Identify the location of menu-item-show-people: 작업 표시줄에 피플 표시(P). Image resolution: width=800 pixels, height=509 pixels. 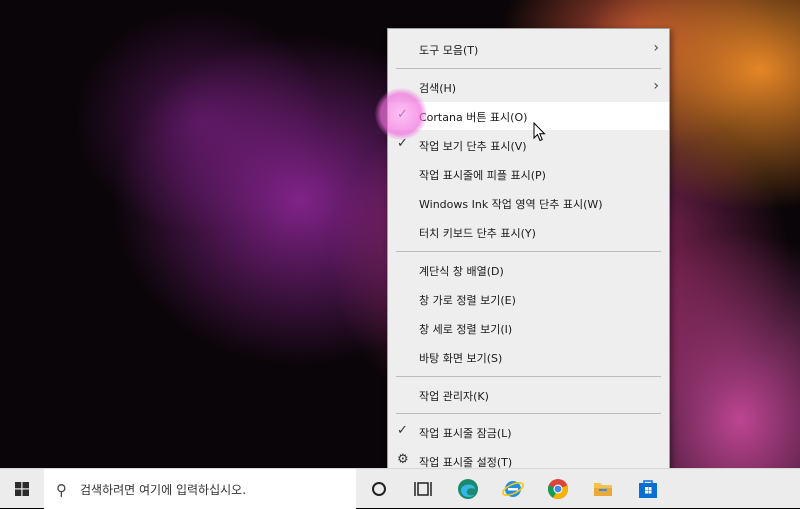
(528, 174).